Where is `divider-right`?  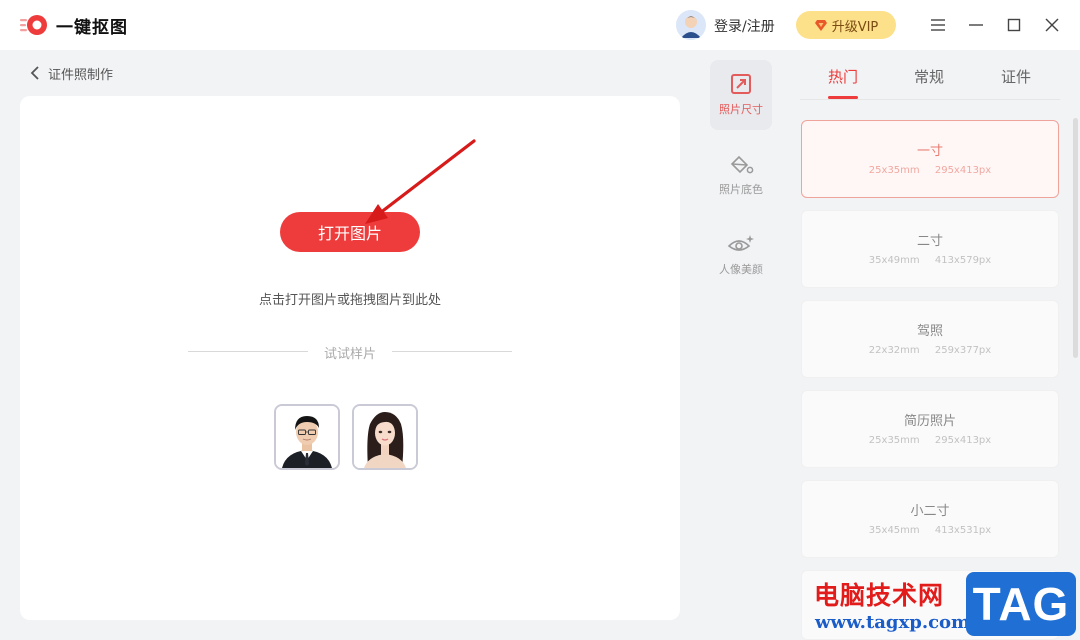 divider-right is located at coordinates (452, 351).